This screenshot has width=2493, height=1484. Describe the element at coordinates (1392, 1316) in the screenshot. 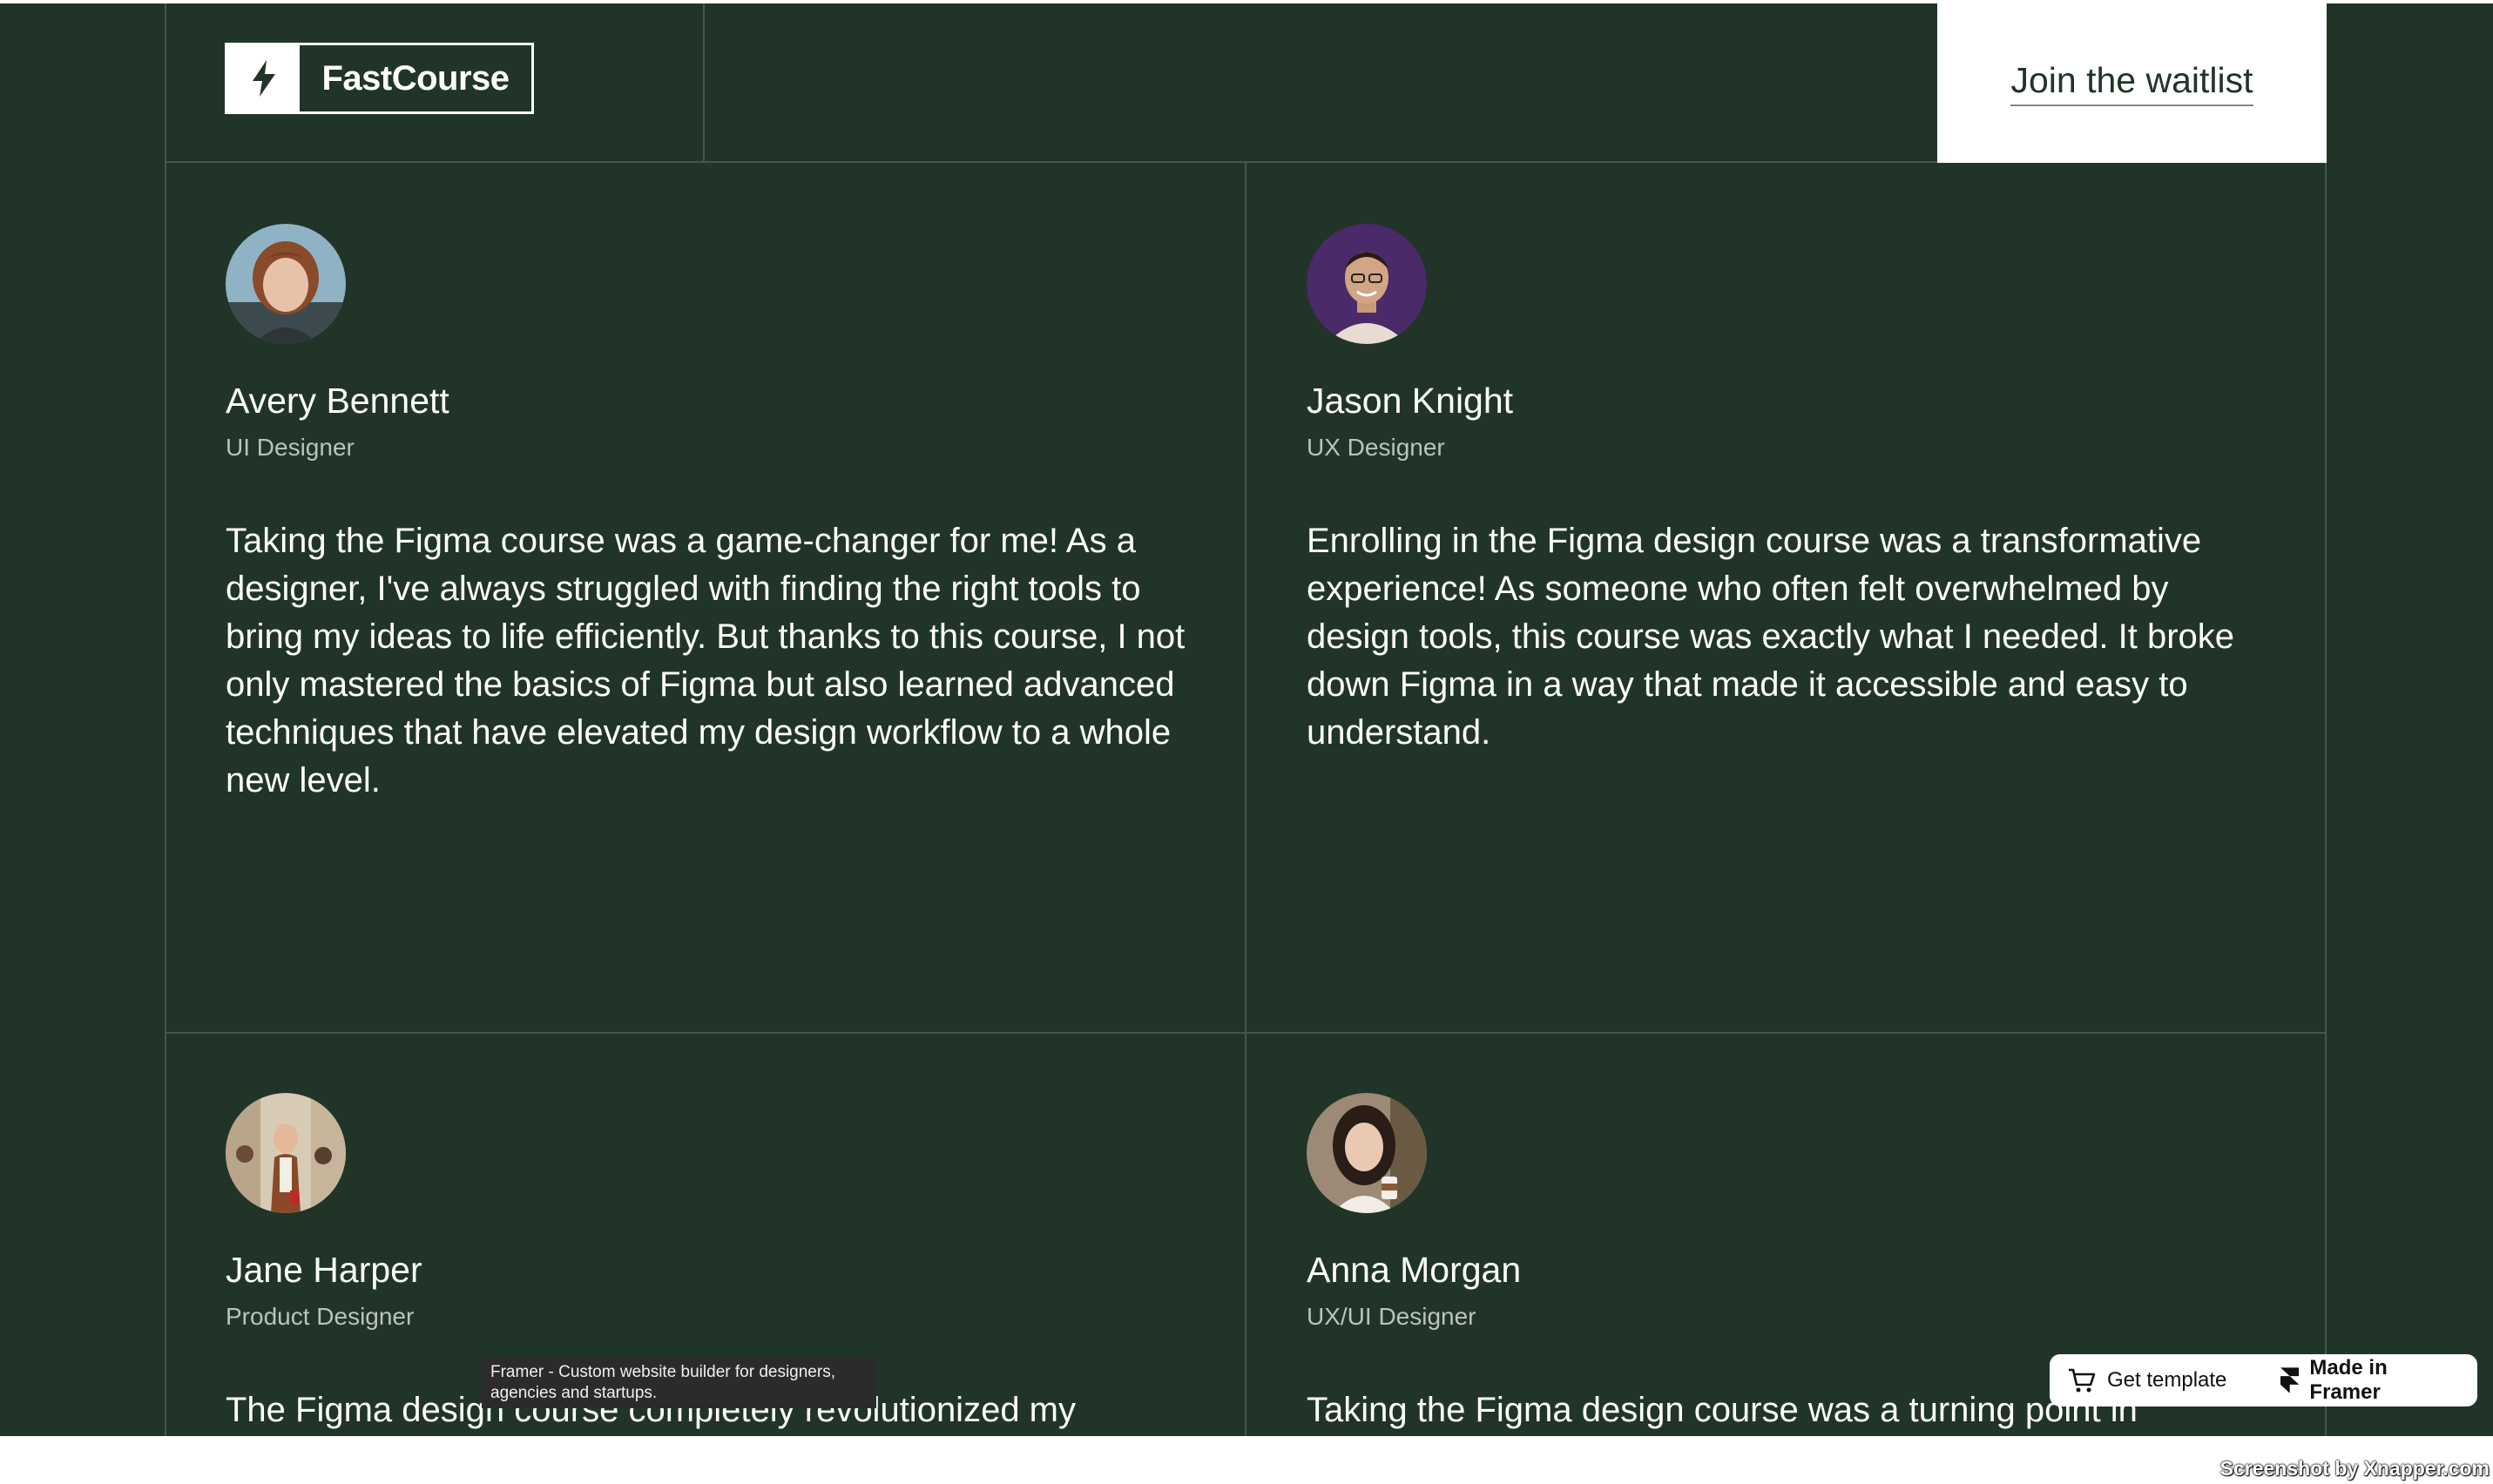

I see `testimonial-role: UX/UI Designer` at that location.